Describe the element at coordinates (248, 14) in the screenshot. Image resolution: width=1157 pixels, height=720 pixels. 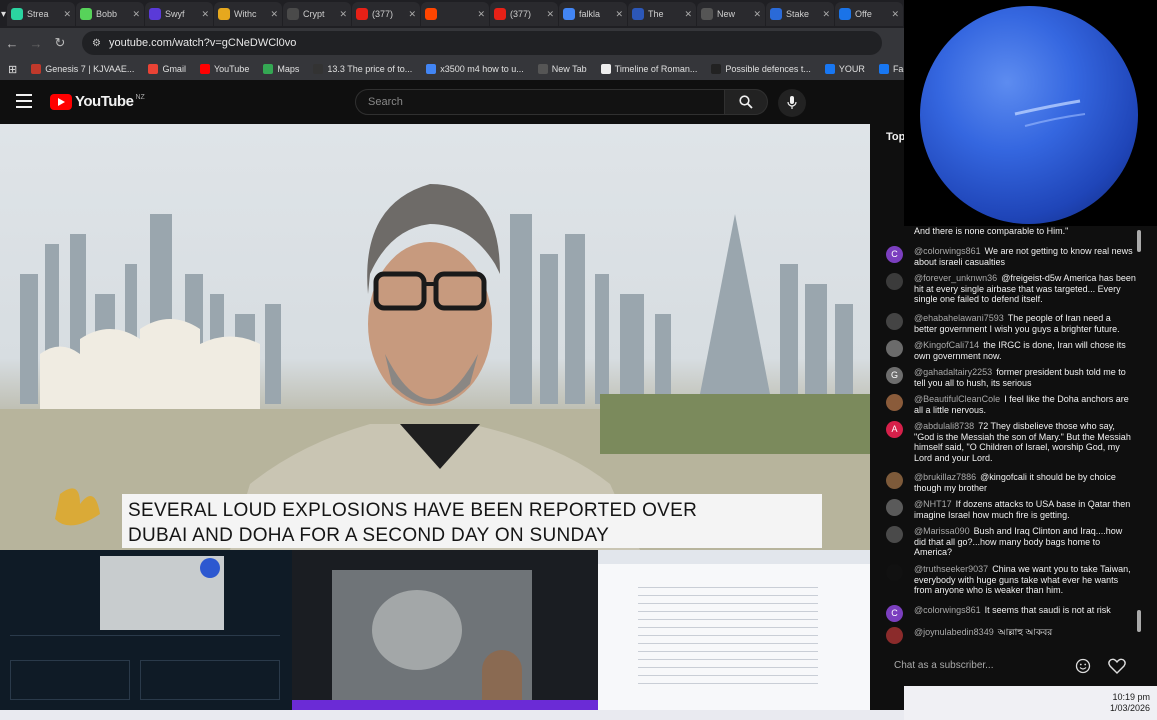
I see `browser-tab: Withc ✕` at that location.